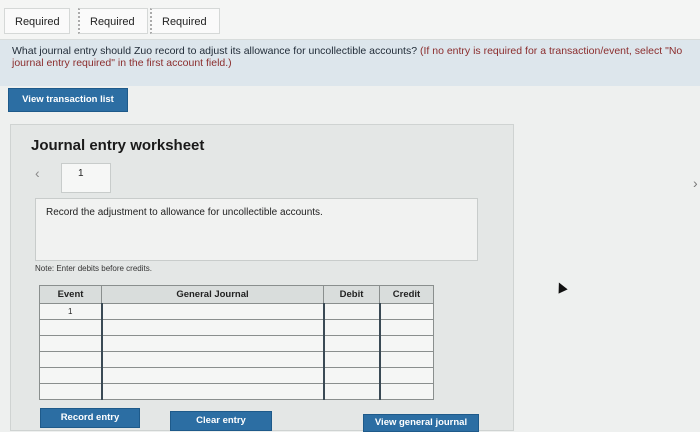 The width and height of the screenshot is (700, 432). What do you see at coordinates (37, 31) in the screenshot?
I see `tab-required-1: Required 1` at bounding box center [37, 31].